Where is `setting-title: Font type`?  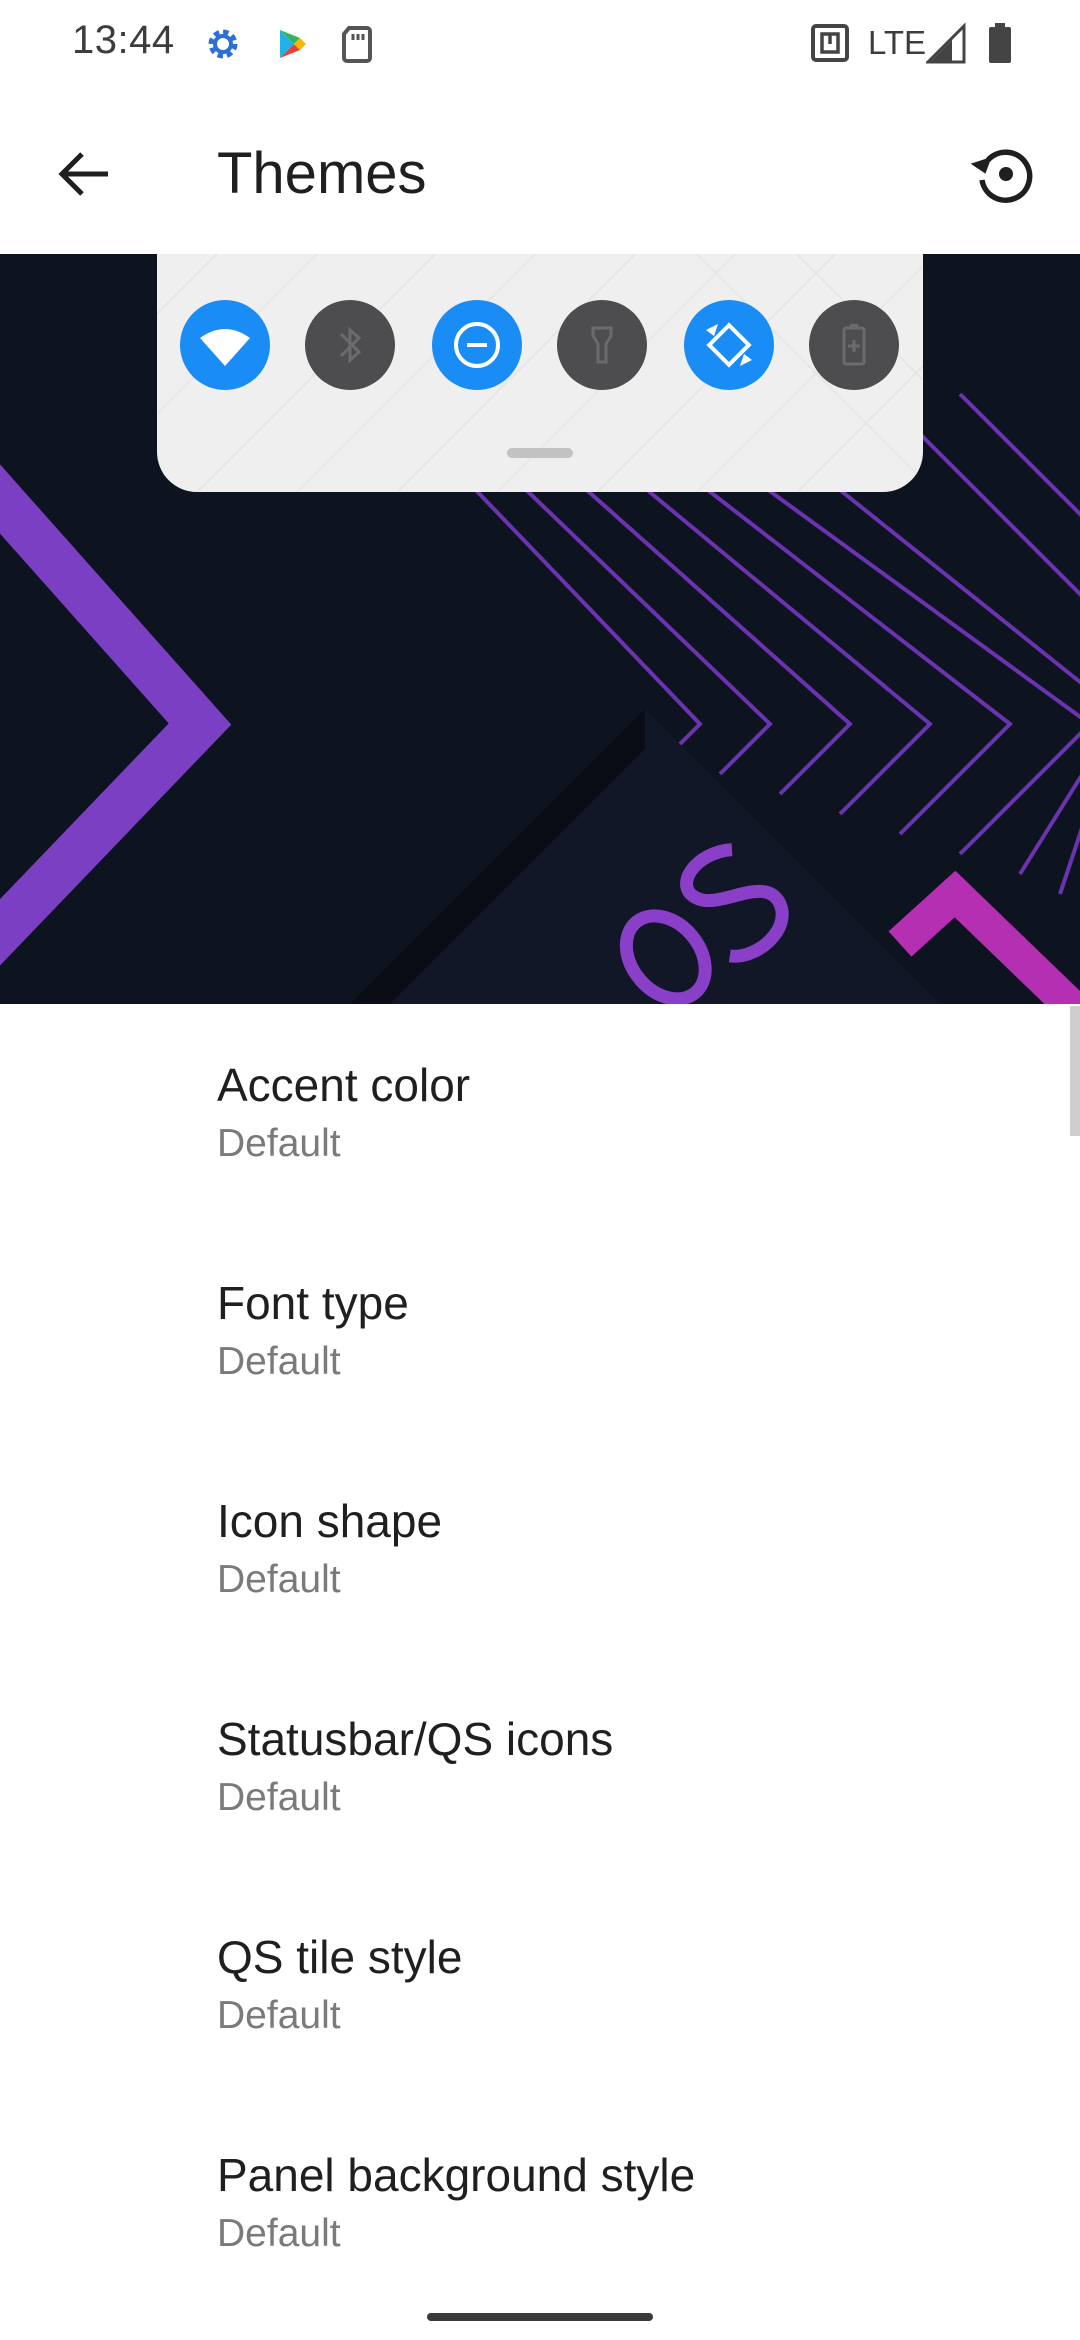 setting-title: Font type is located at coordinates (313, 1303).